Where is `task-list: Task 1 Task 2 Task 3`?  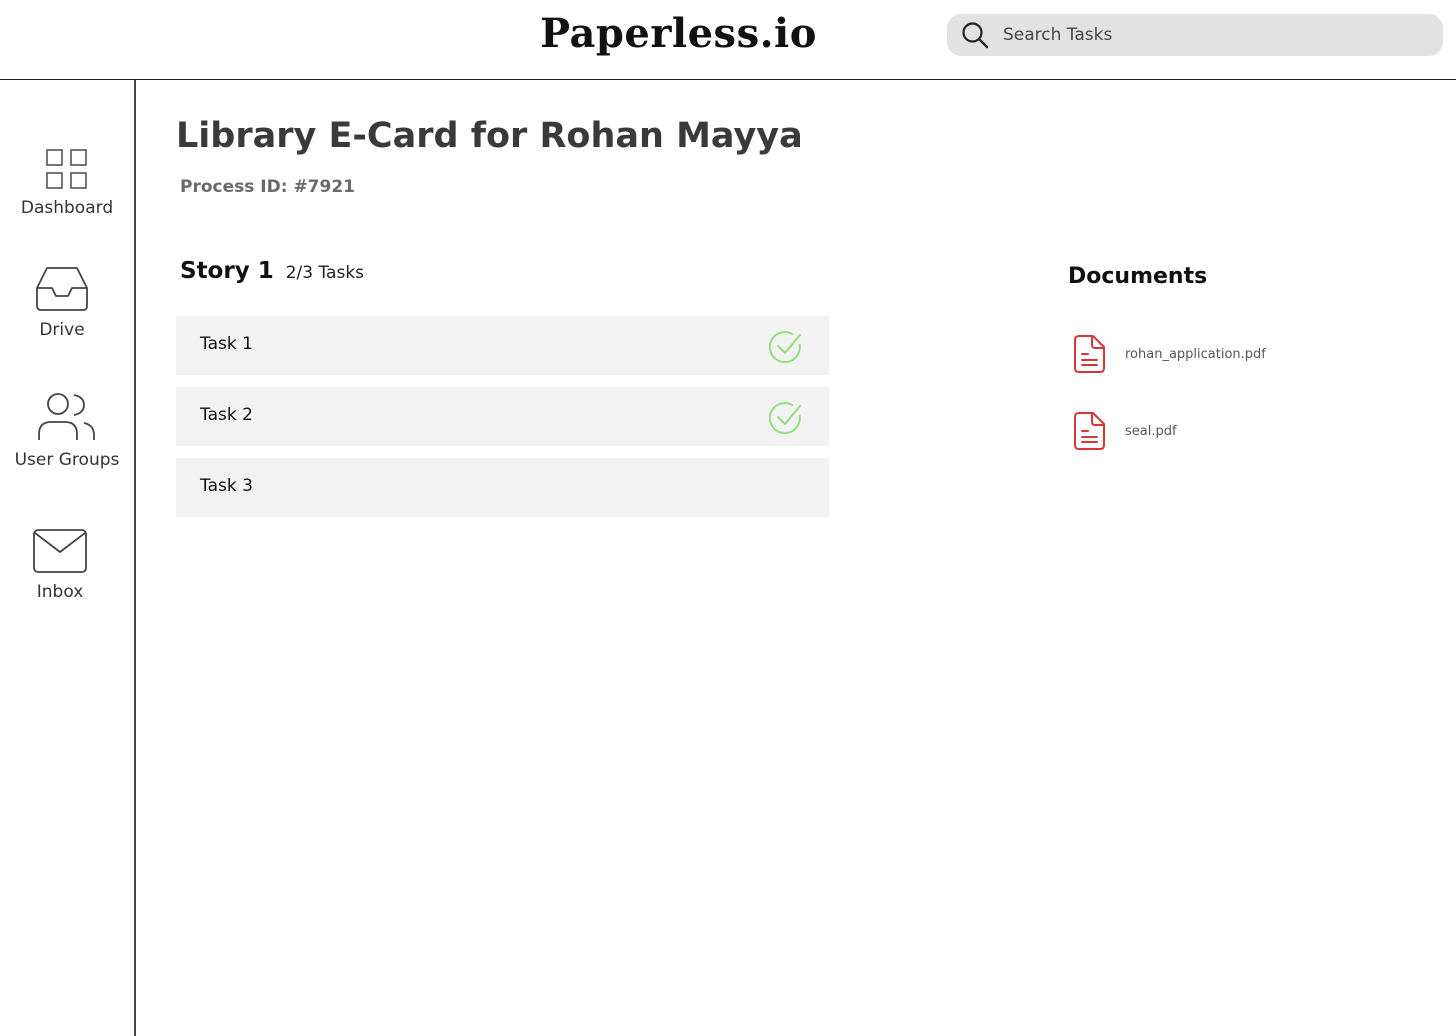
task-list: Task 1 Task 2 Task 3 is located at coordinates (502, 422).